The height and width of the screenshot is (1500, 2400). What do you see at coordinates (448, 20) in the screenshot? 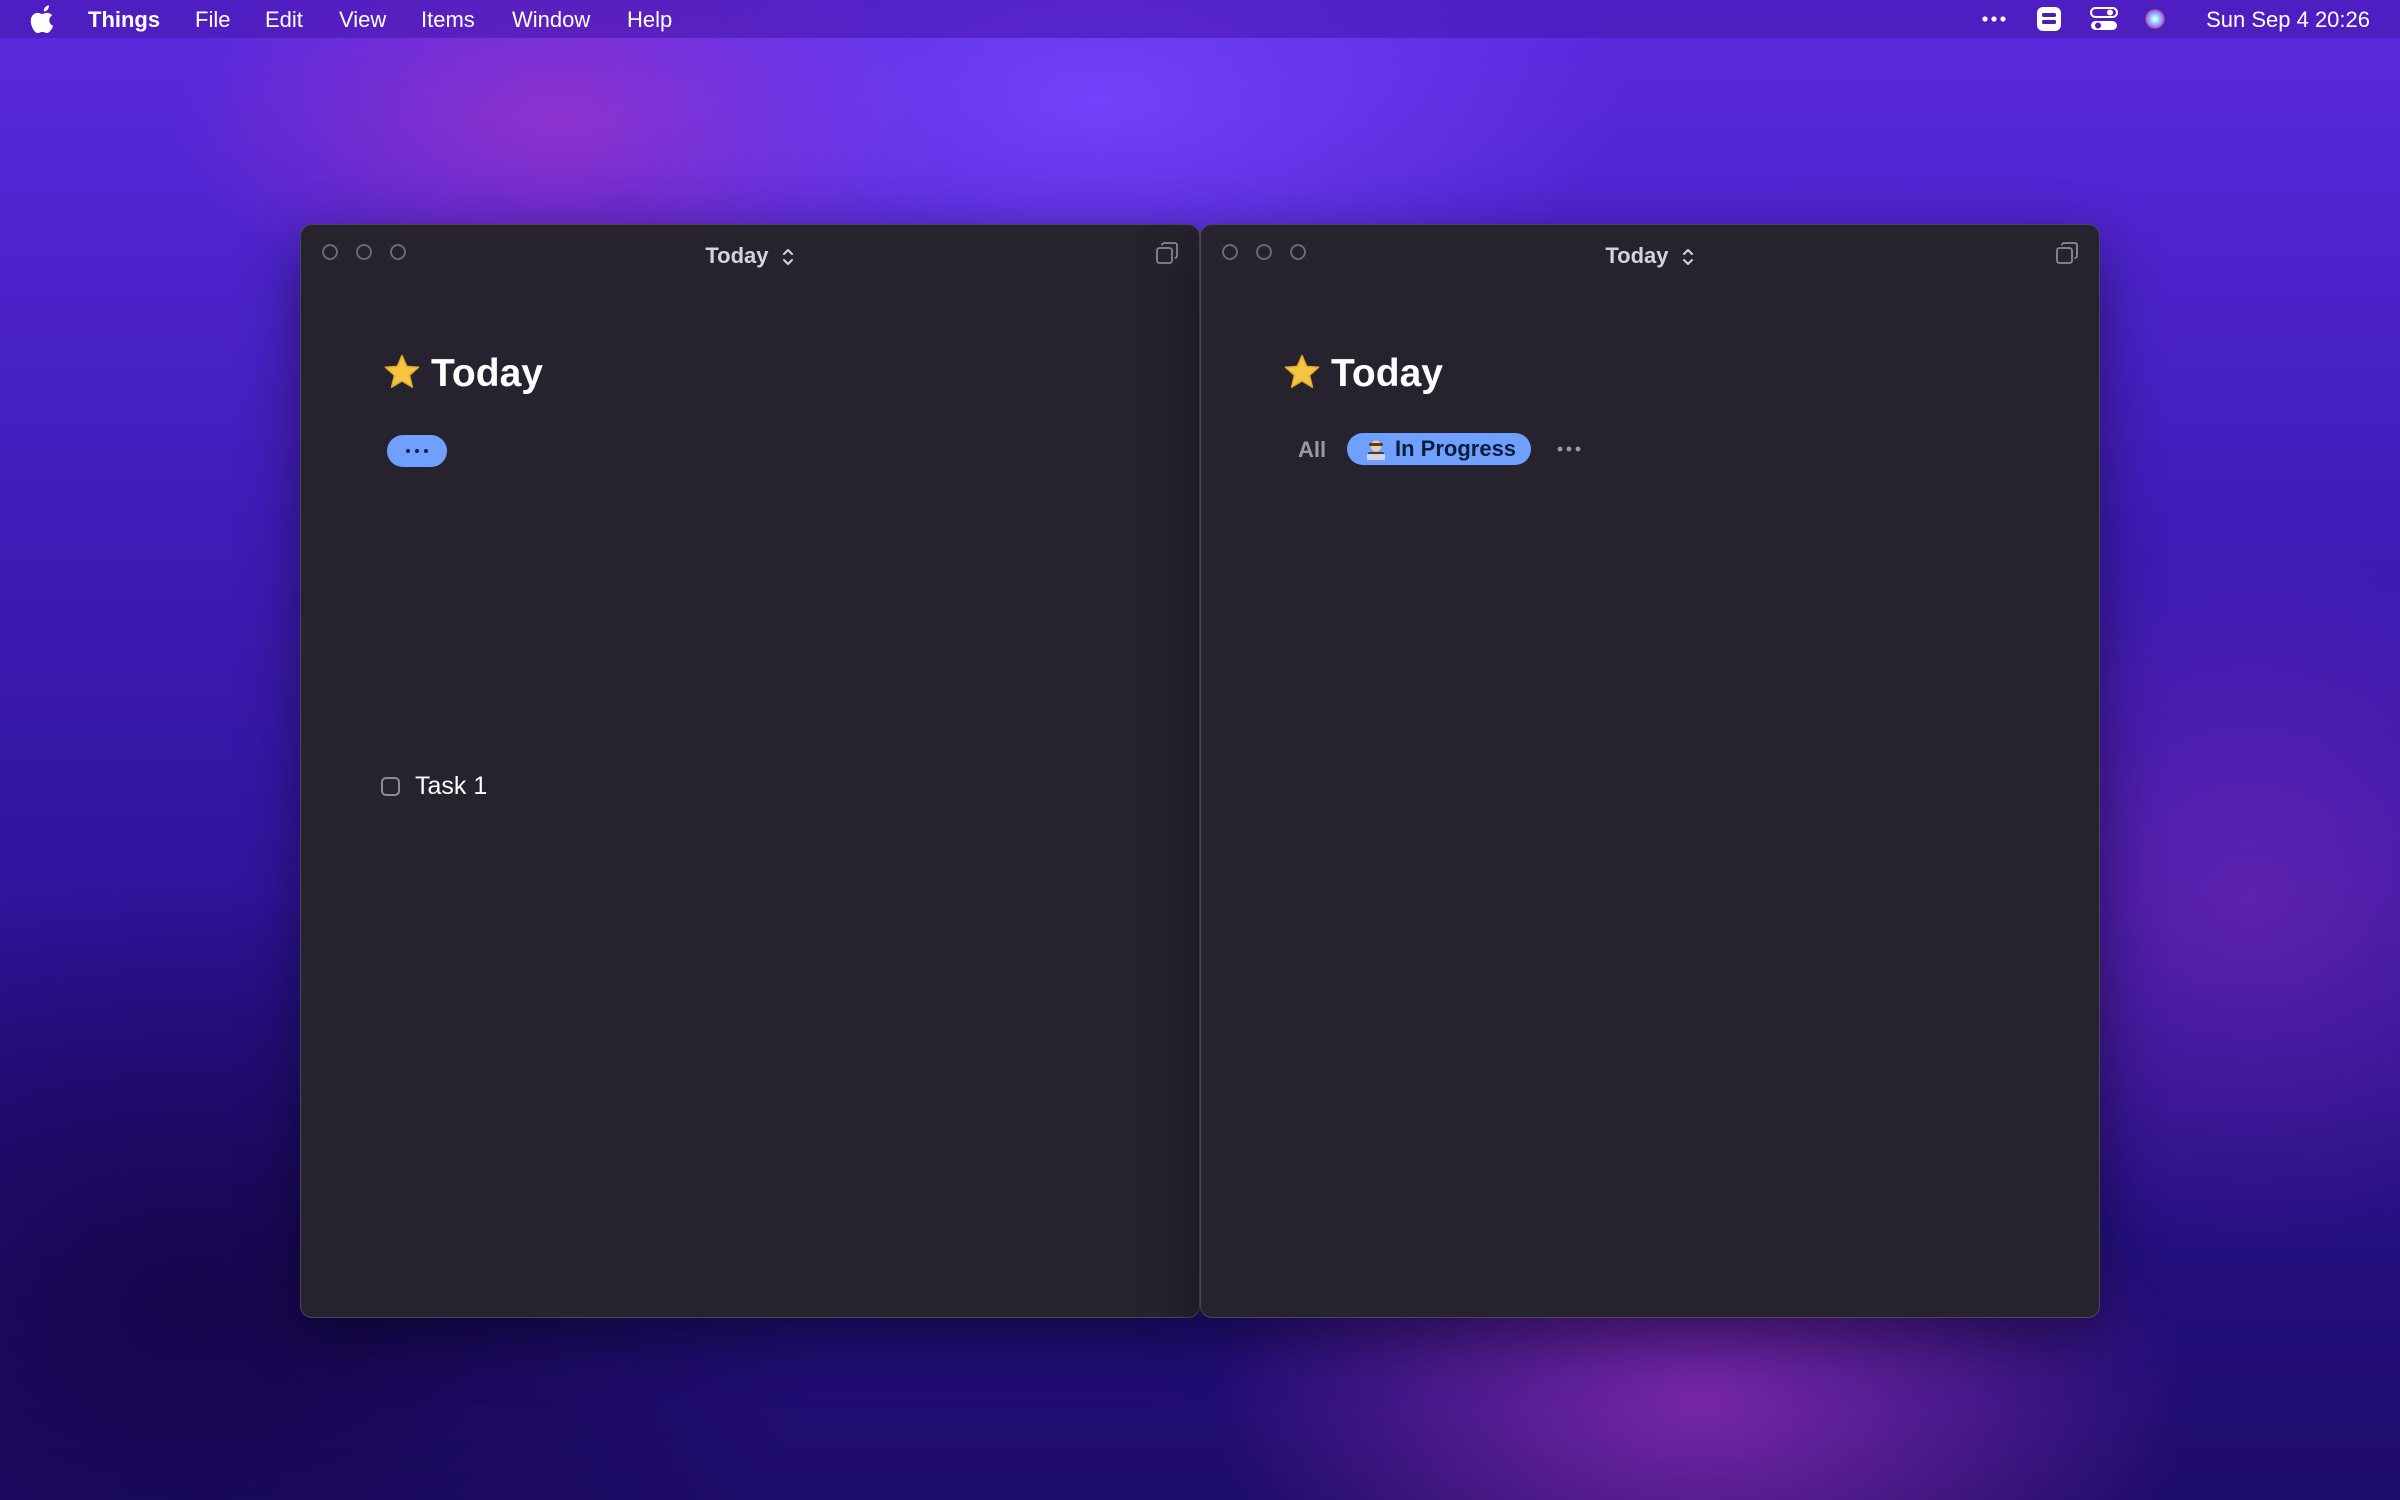
I see `menu-items: Items` at bounding box center [448, 20].